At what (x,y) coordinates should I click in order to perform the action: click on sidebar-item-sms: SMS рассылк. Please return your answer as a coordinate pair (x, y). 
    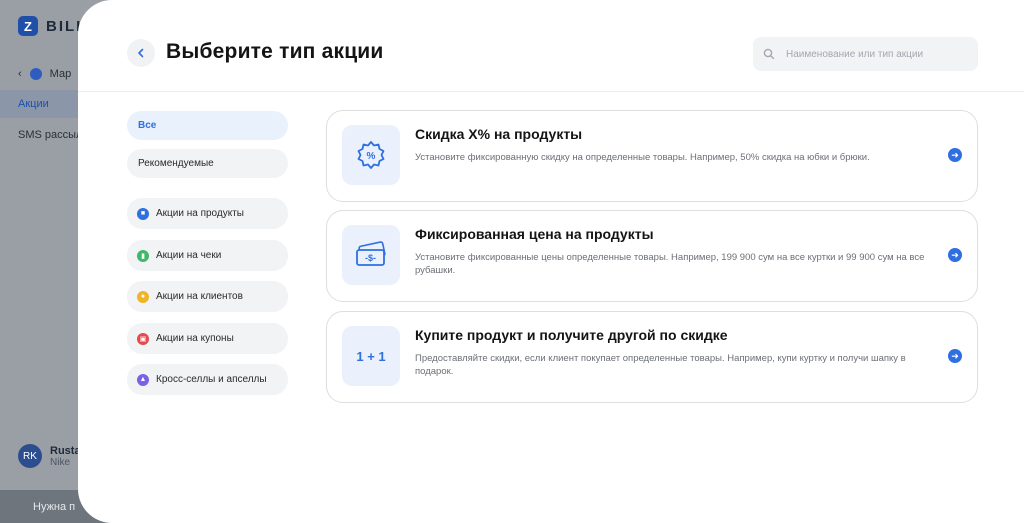
    Looking at the image, I should click on (53, 135).